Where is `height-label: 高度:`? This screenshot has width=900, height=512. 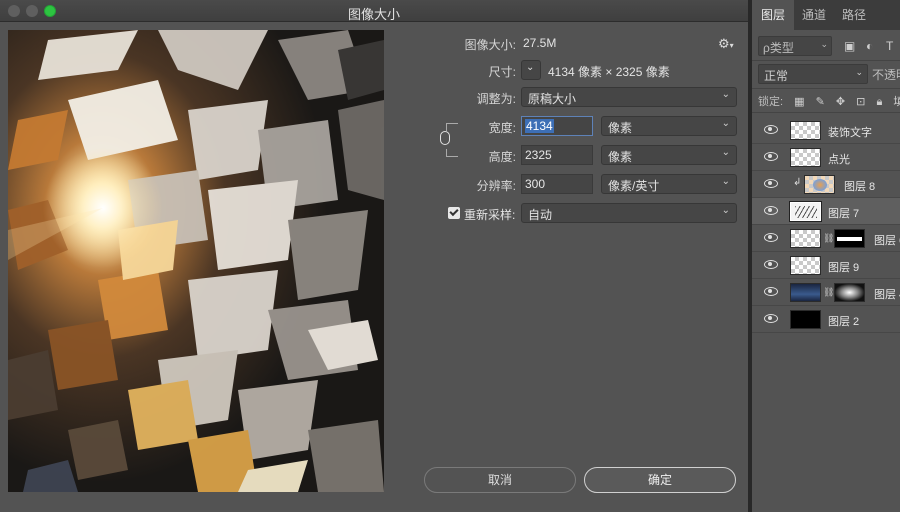
height-label: 高度: is located at coordinates (502, 157).